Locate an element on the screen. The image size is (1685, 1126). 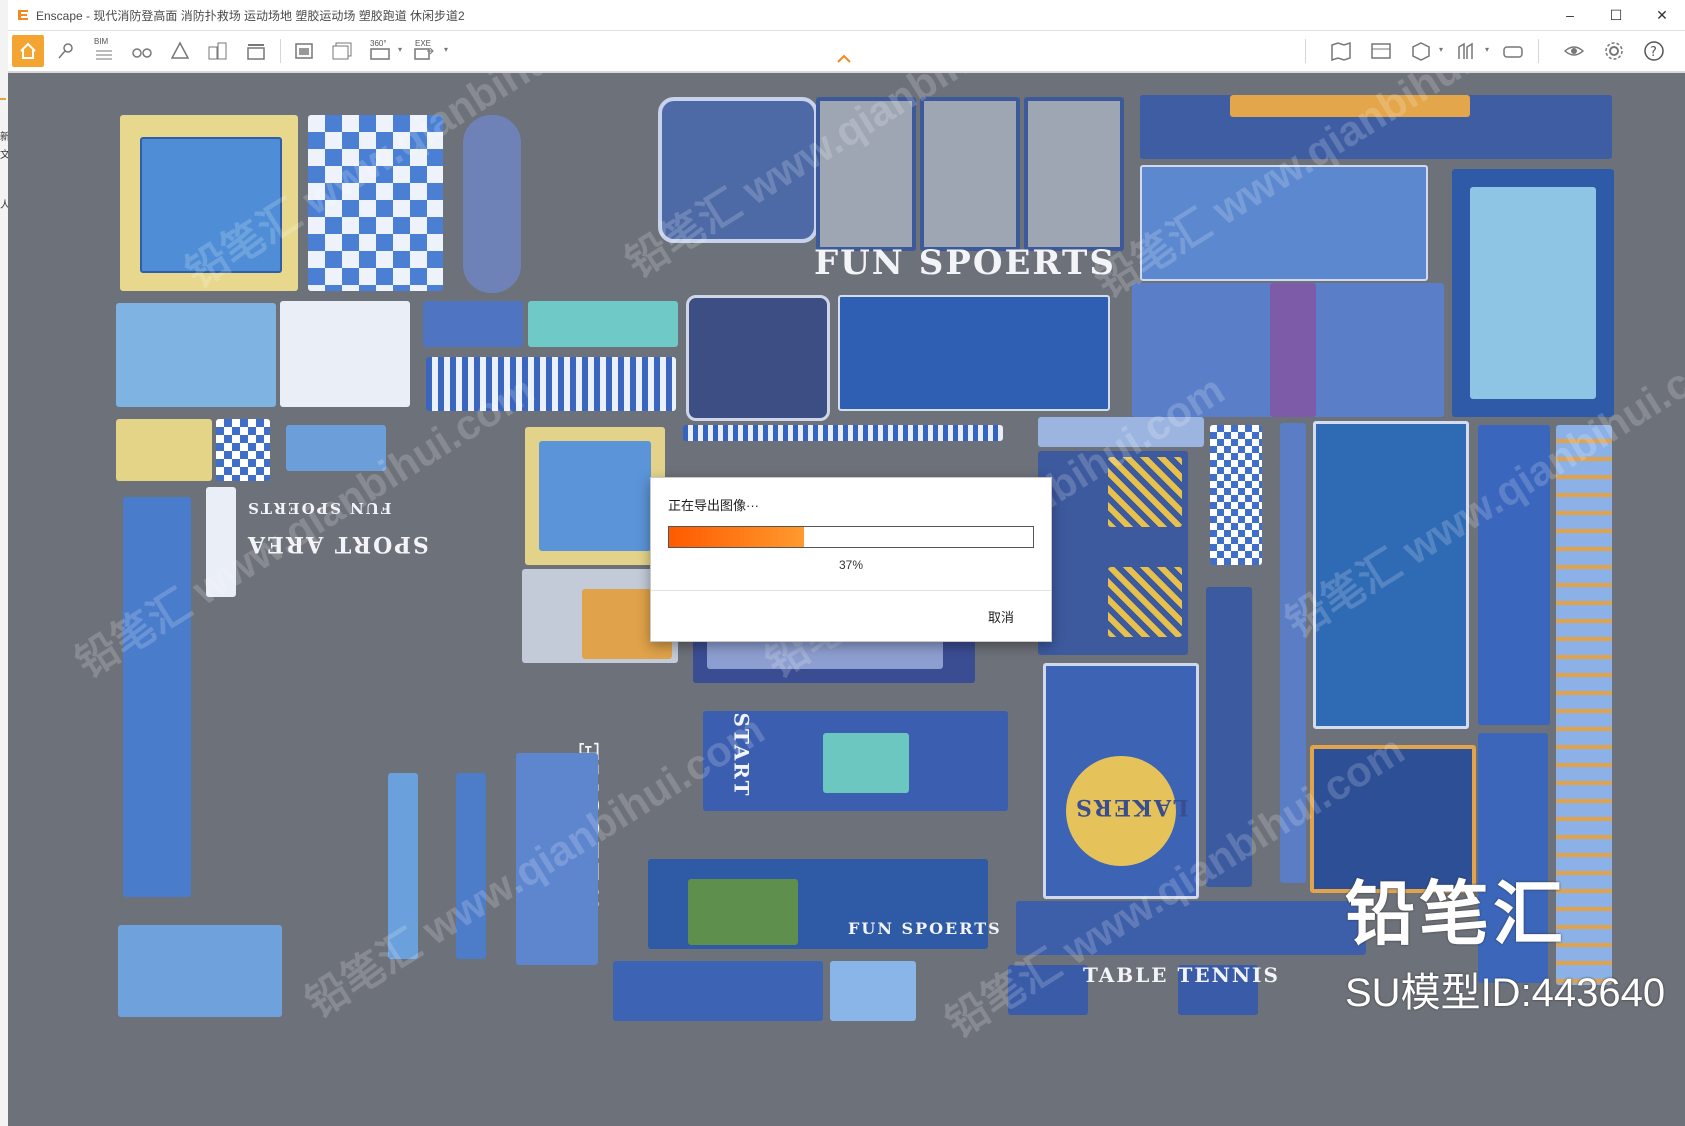
buildings-button is located at coordinates (218, 51).